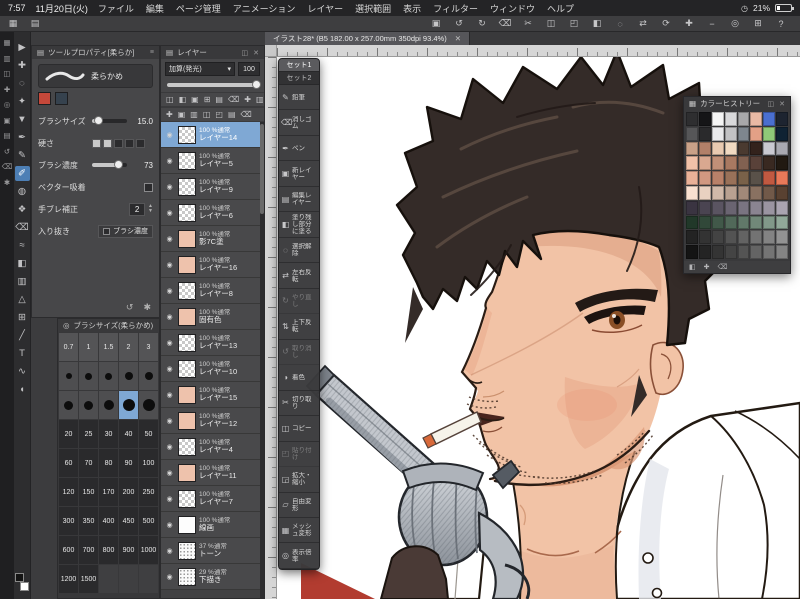 This screenshot has width=800, height=599. Describe the element at coordinates (299, 251) in the screenshot. I see `quick-access-item: ◌ 選択解除` at that location.